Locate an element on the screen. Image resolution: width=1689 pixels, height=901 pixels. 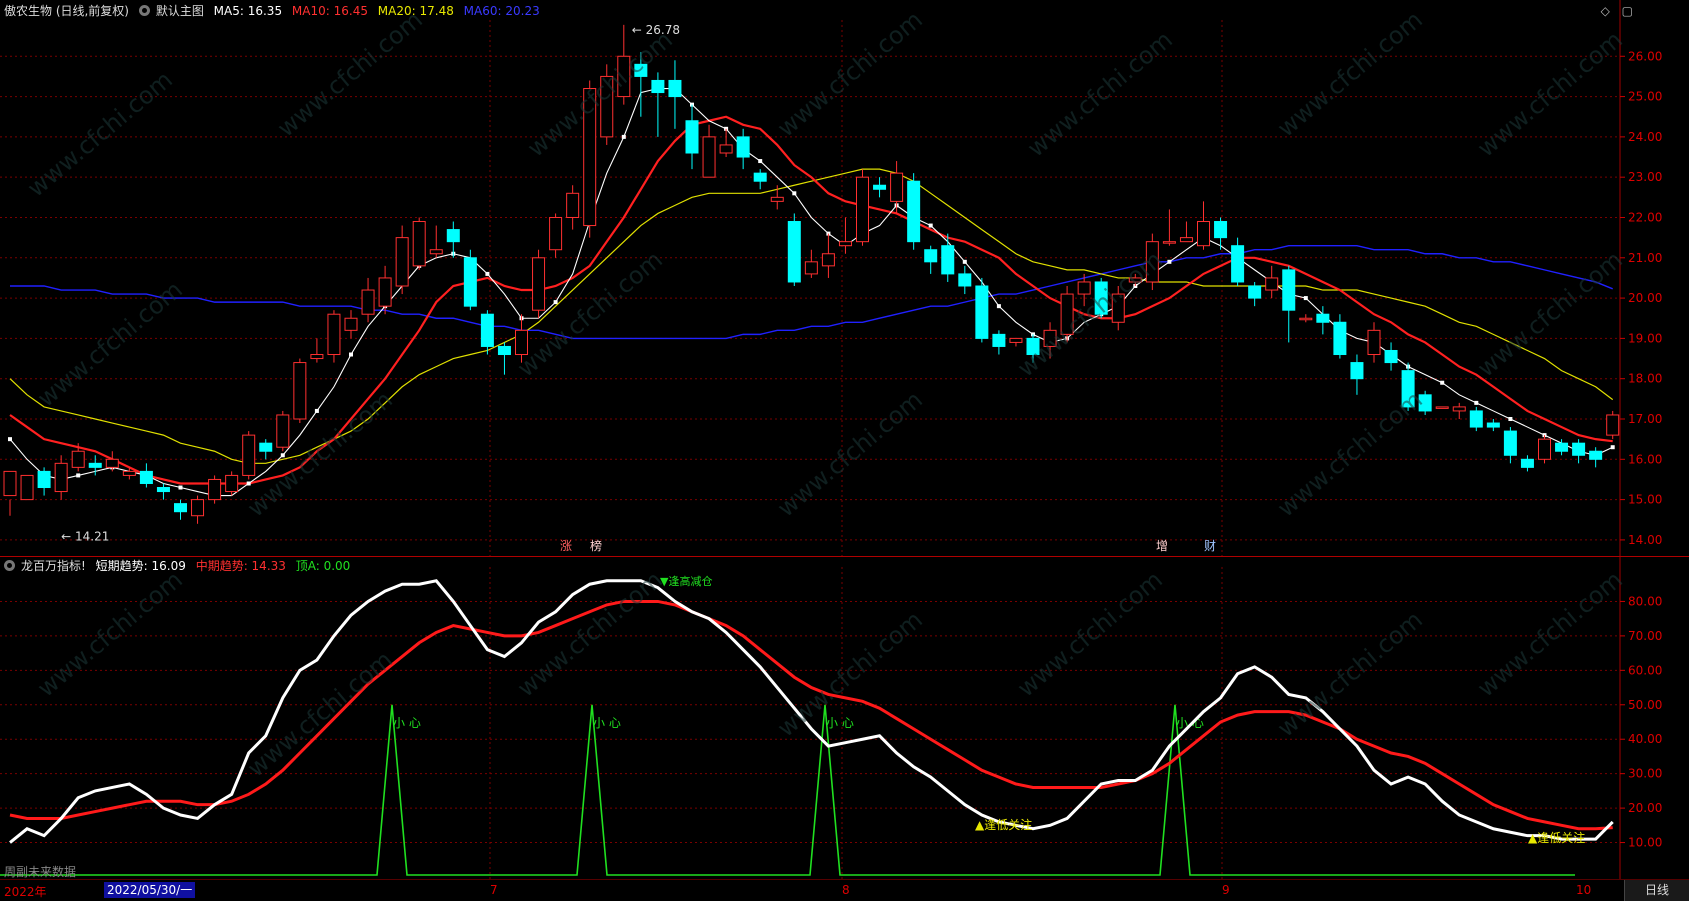
y-tick-label: 40.00 is located at coordinates (1645, 739).